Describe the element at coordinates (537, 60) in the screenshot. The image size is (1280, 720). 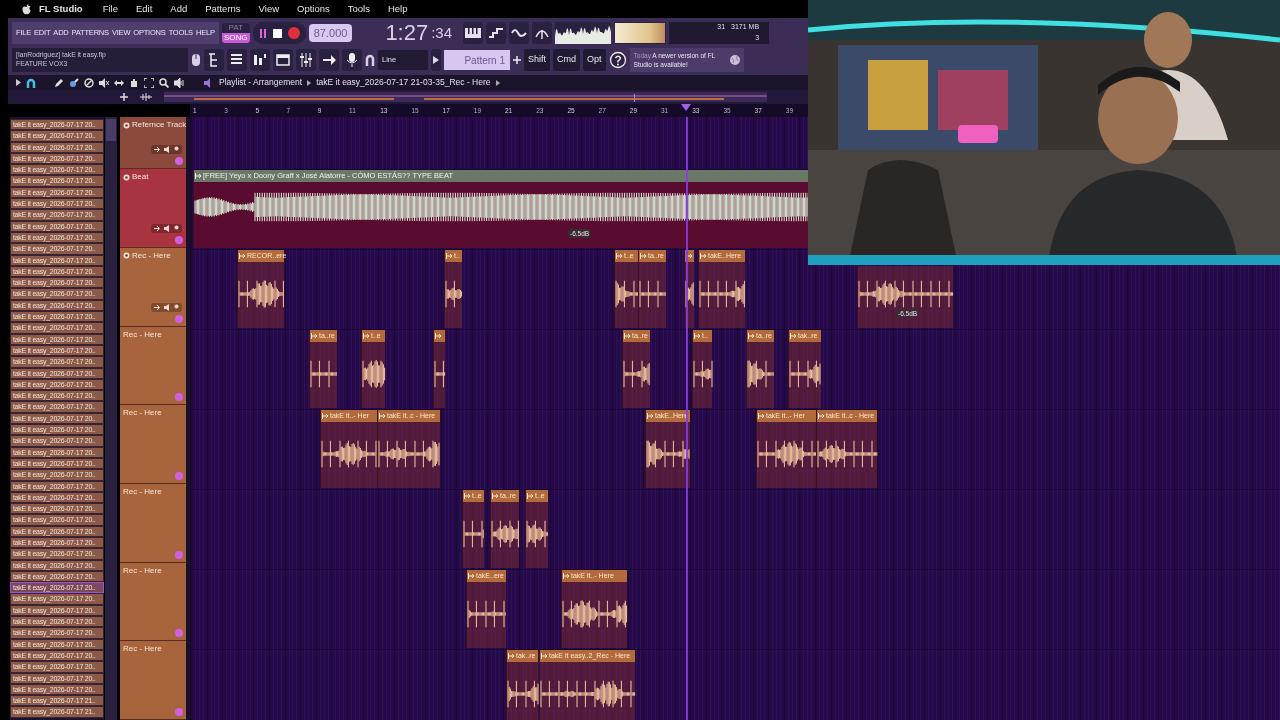
I see `modifier-key: Shift` at that location.